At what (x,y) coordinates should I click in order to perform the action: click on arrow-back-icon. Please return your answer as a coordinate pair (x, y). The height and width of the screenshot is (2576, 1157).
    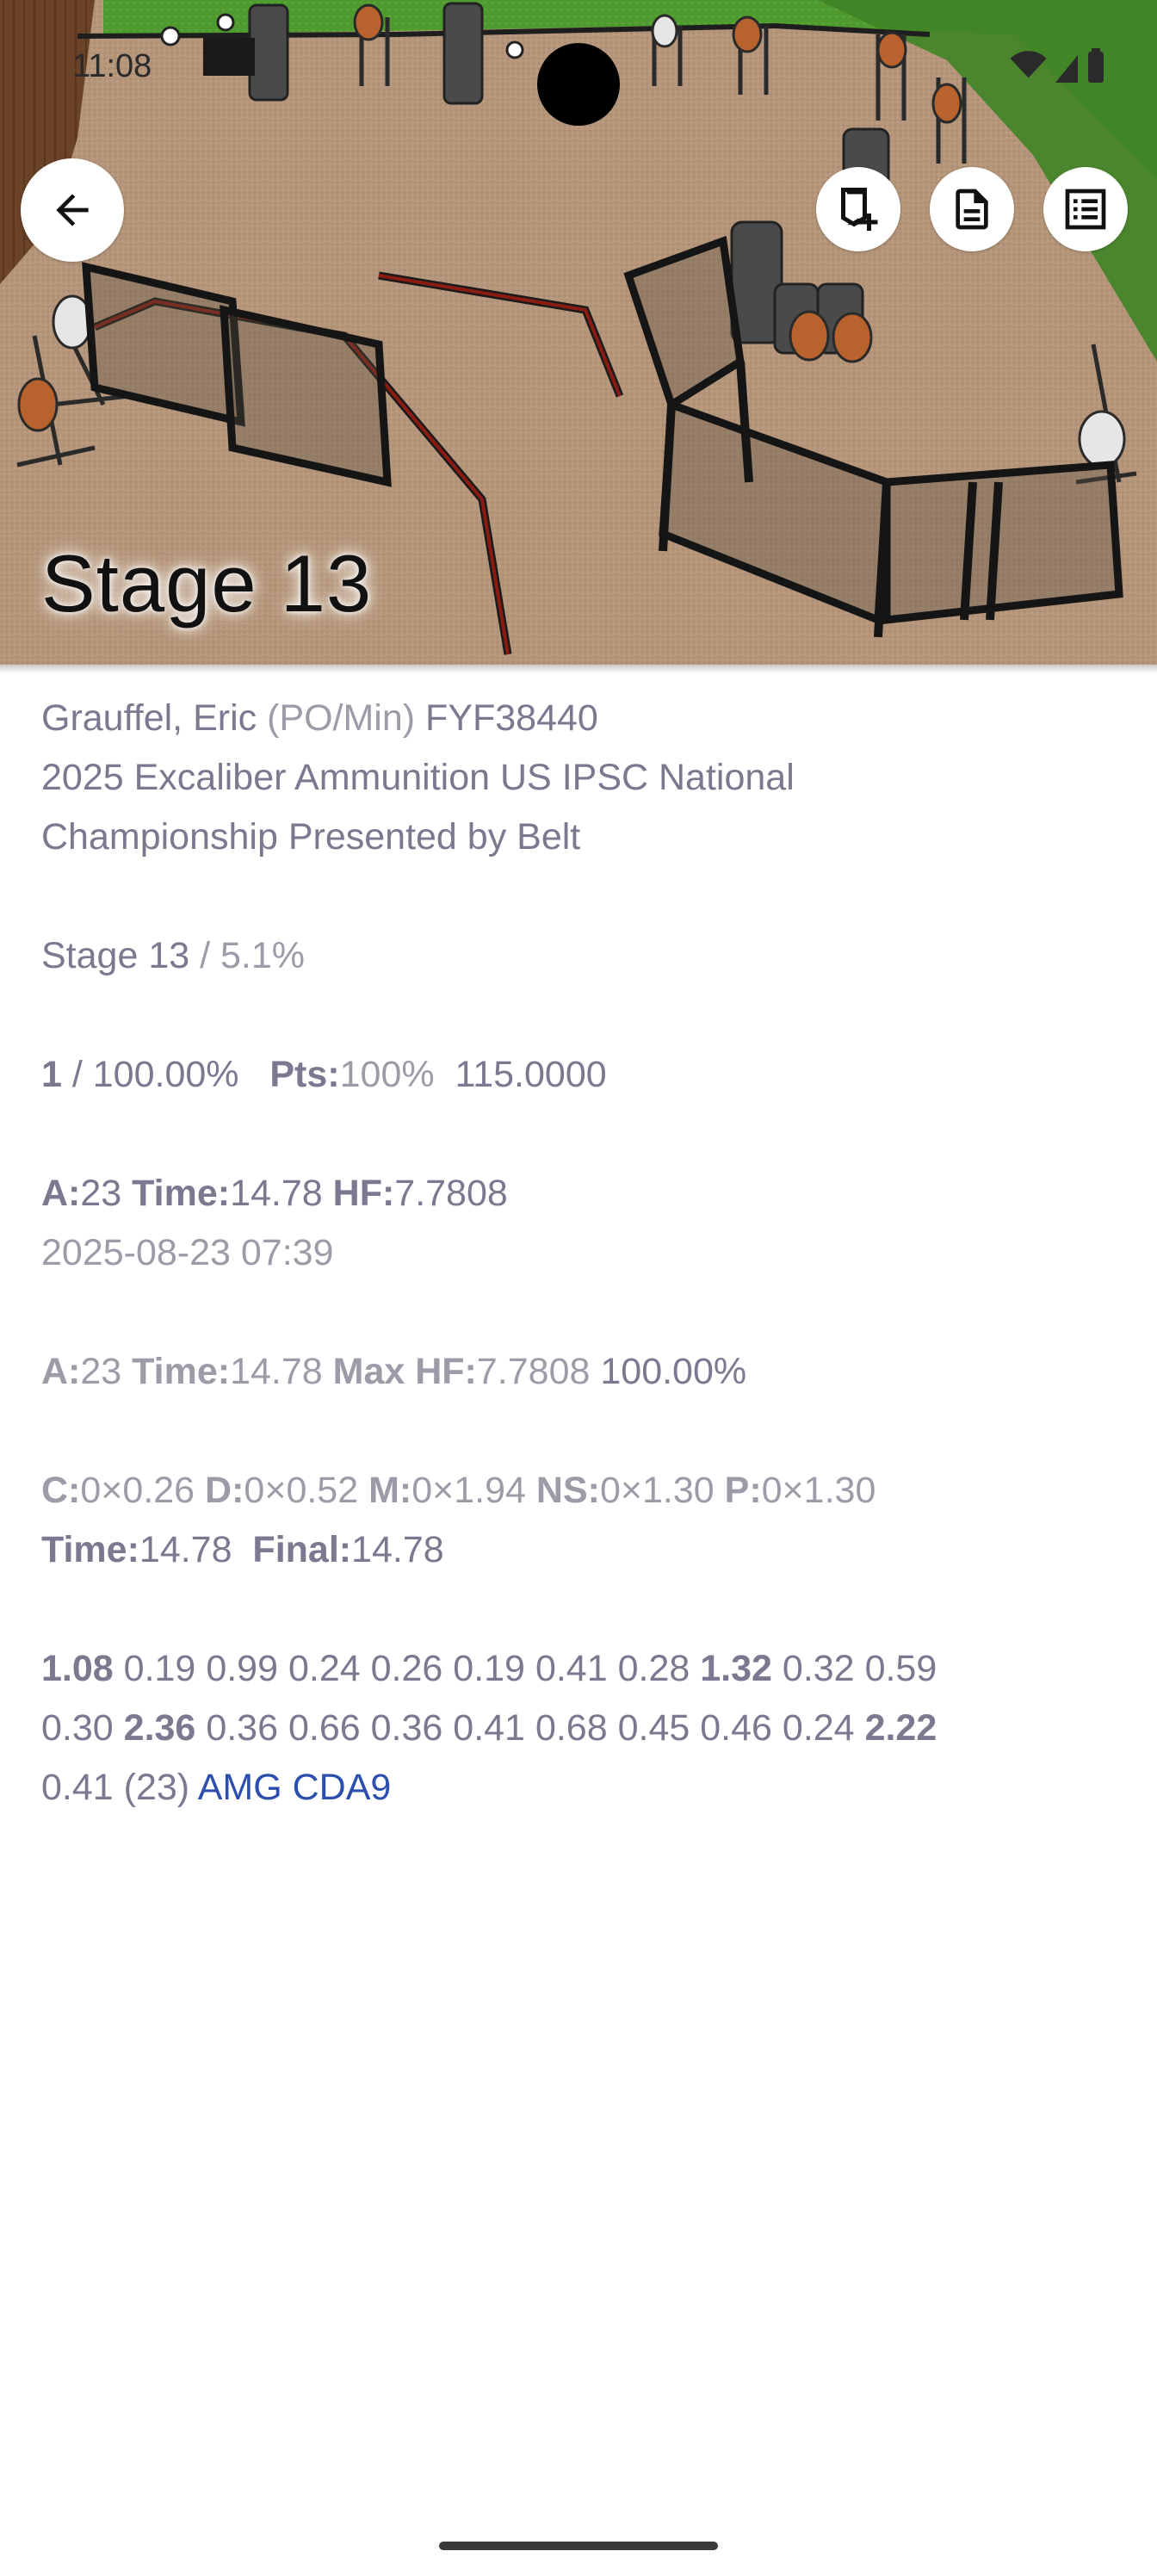
    Looking at the image, I should click on (72, 210).